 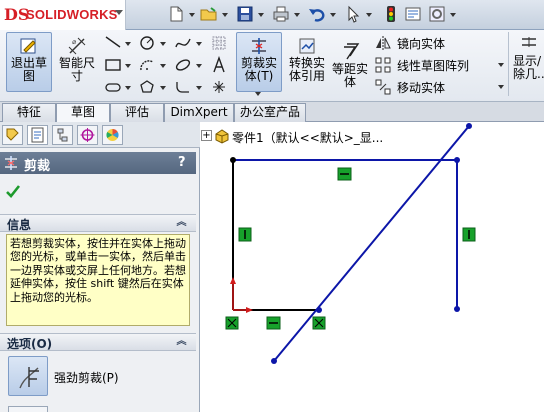 What do you see at coordinates (270, 112) in the screenshot?
I see `tab-office-products: 办公室产品` at bounding box center [270, 112].